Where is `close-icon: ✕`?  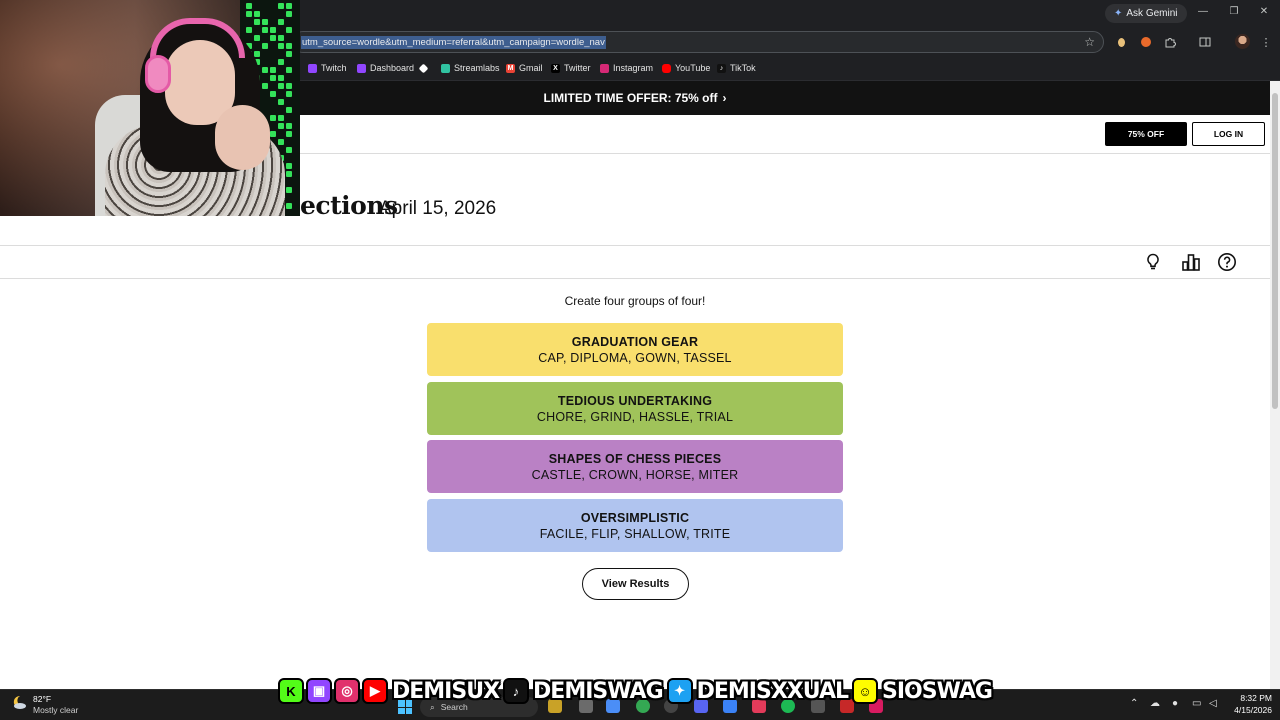 close-icon: ✕ is located at coordinates (1264, 11).